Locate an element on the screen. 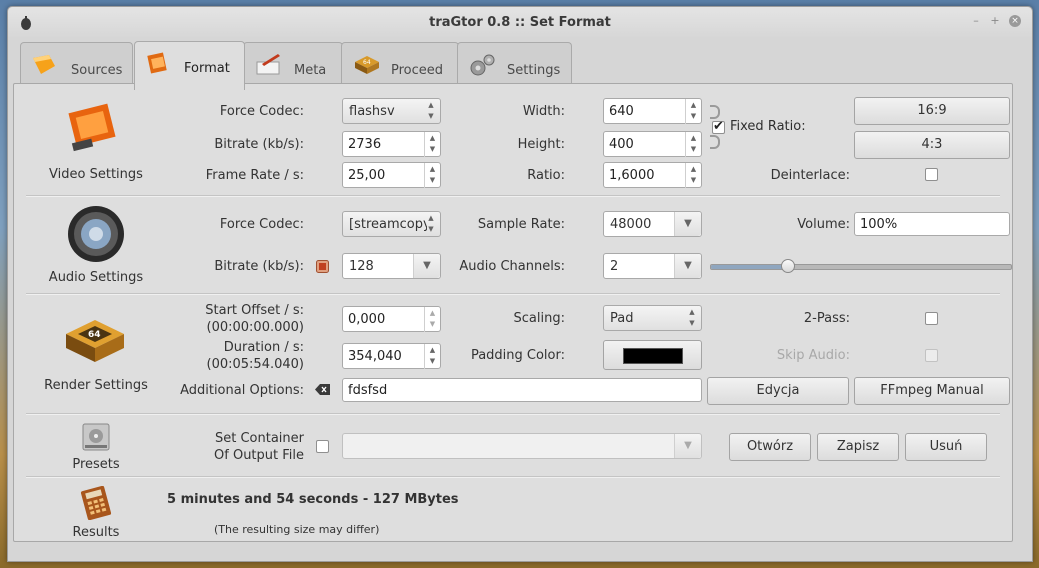 The width and height of the screenshot is (1039, 568). scaling-select: Pad ▲ ▼ is located at coordinates (652, 318).